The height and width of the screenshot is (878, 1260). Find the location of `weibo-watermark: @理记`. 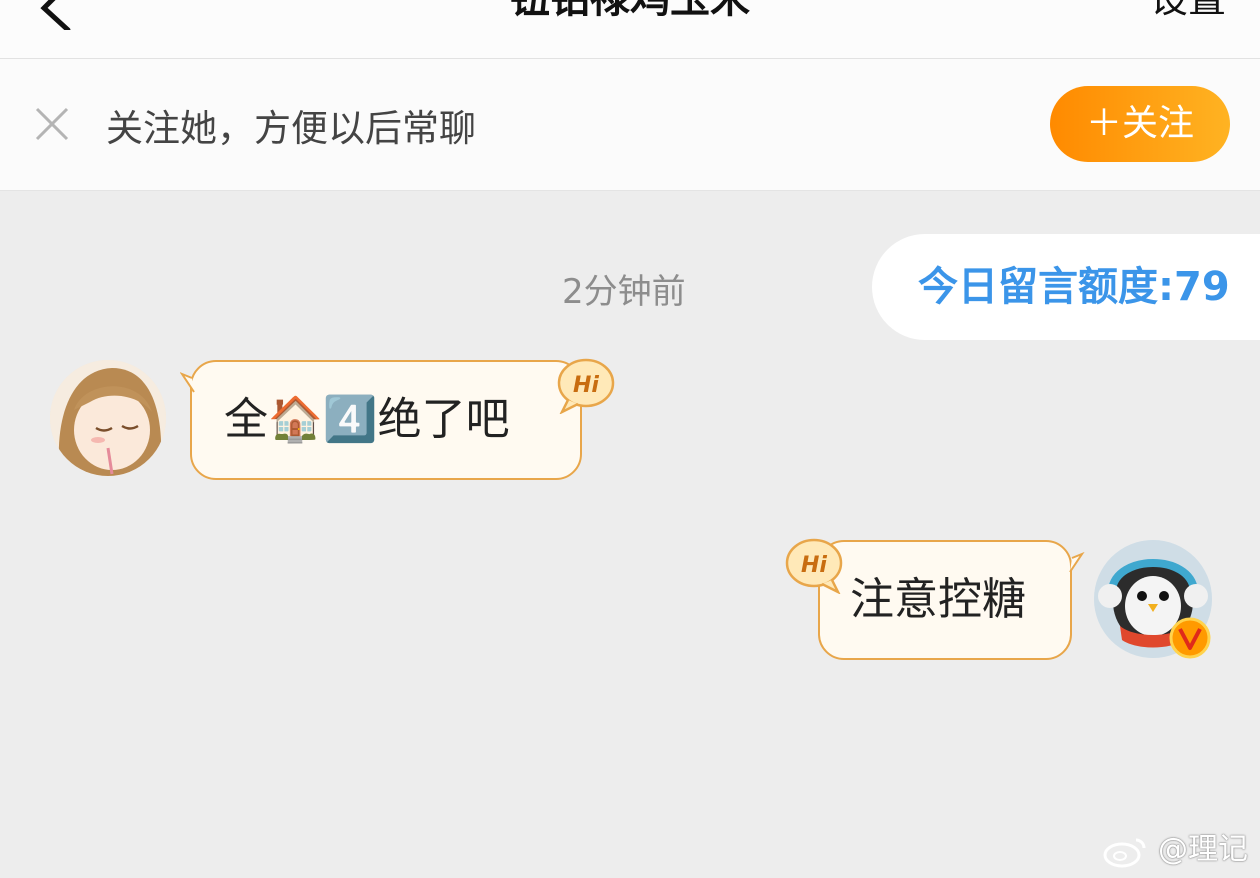

weibo-watermark: @理记 is located at coordinates (1175, 846).